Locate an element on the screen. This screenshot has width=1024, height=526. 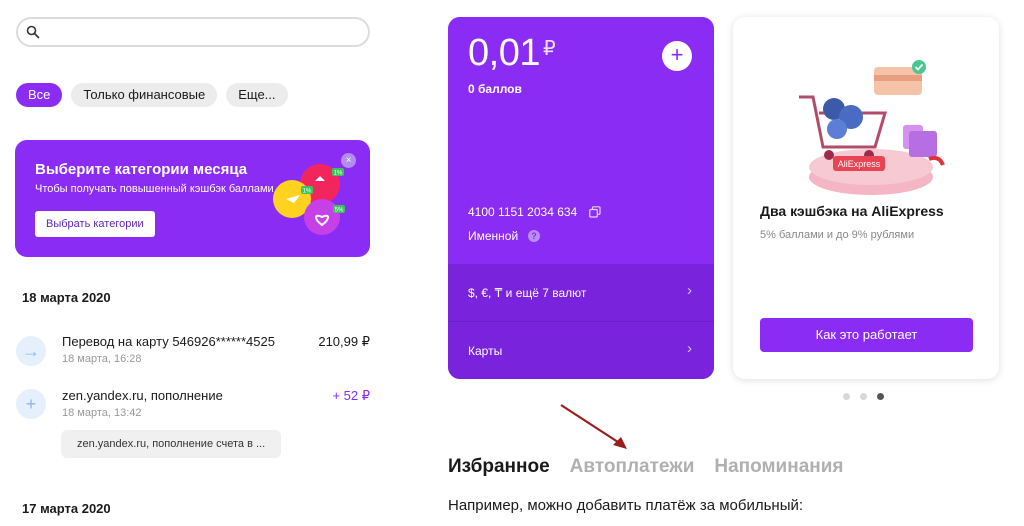
carousel-dot-active is located at coordinates (880, 396).